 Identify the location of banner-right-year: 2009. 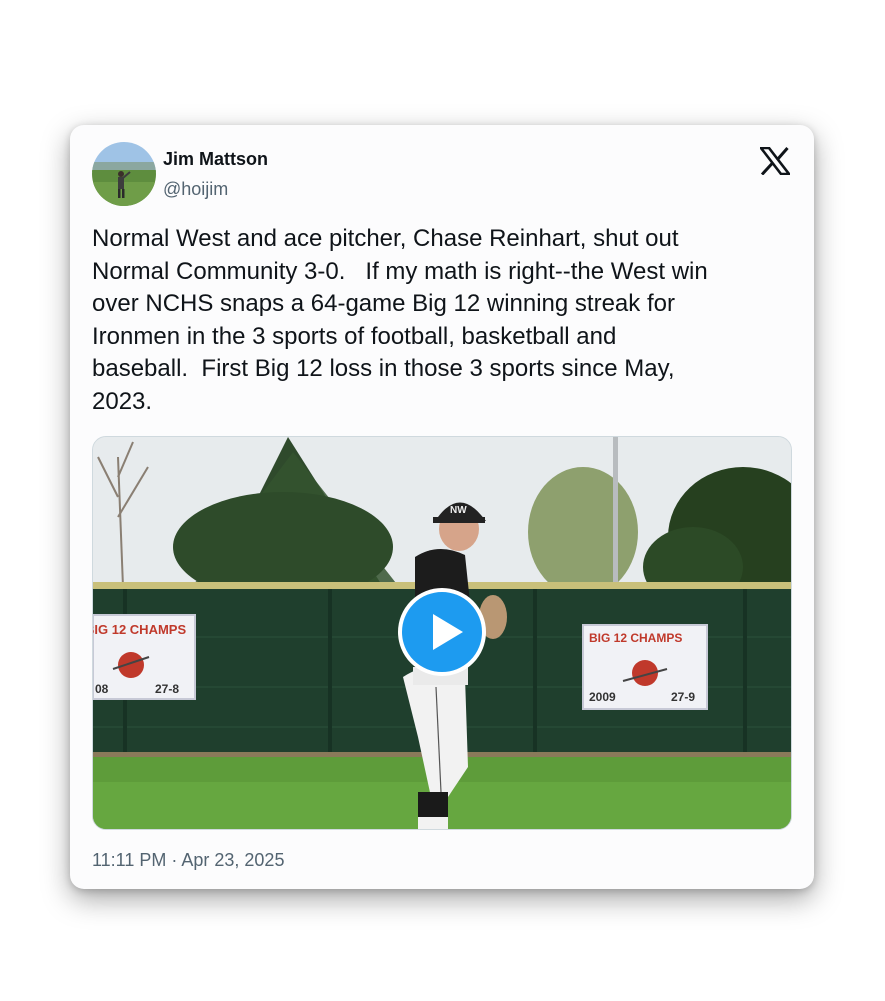
(602, 697).